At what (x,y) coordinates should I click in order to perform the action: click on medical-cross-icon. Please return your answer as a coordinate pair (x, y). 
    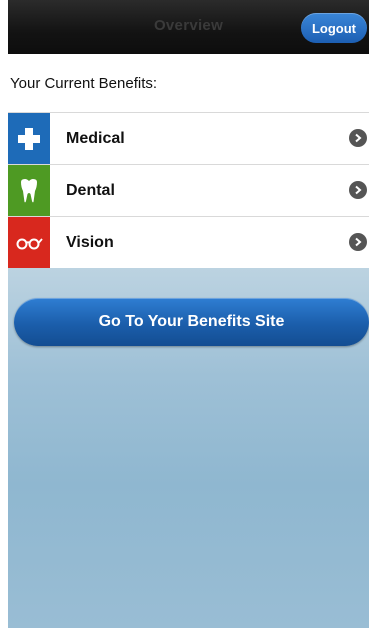
    Looking at the image, I should click on (29, 138).